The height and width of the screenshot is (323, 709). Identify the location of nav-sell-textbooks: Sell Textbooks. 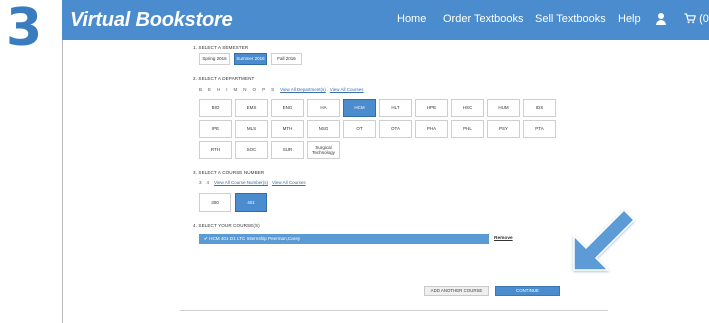
(570, 19).